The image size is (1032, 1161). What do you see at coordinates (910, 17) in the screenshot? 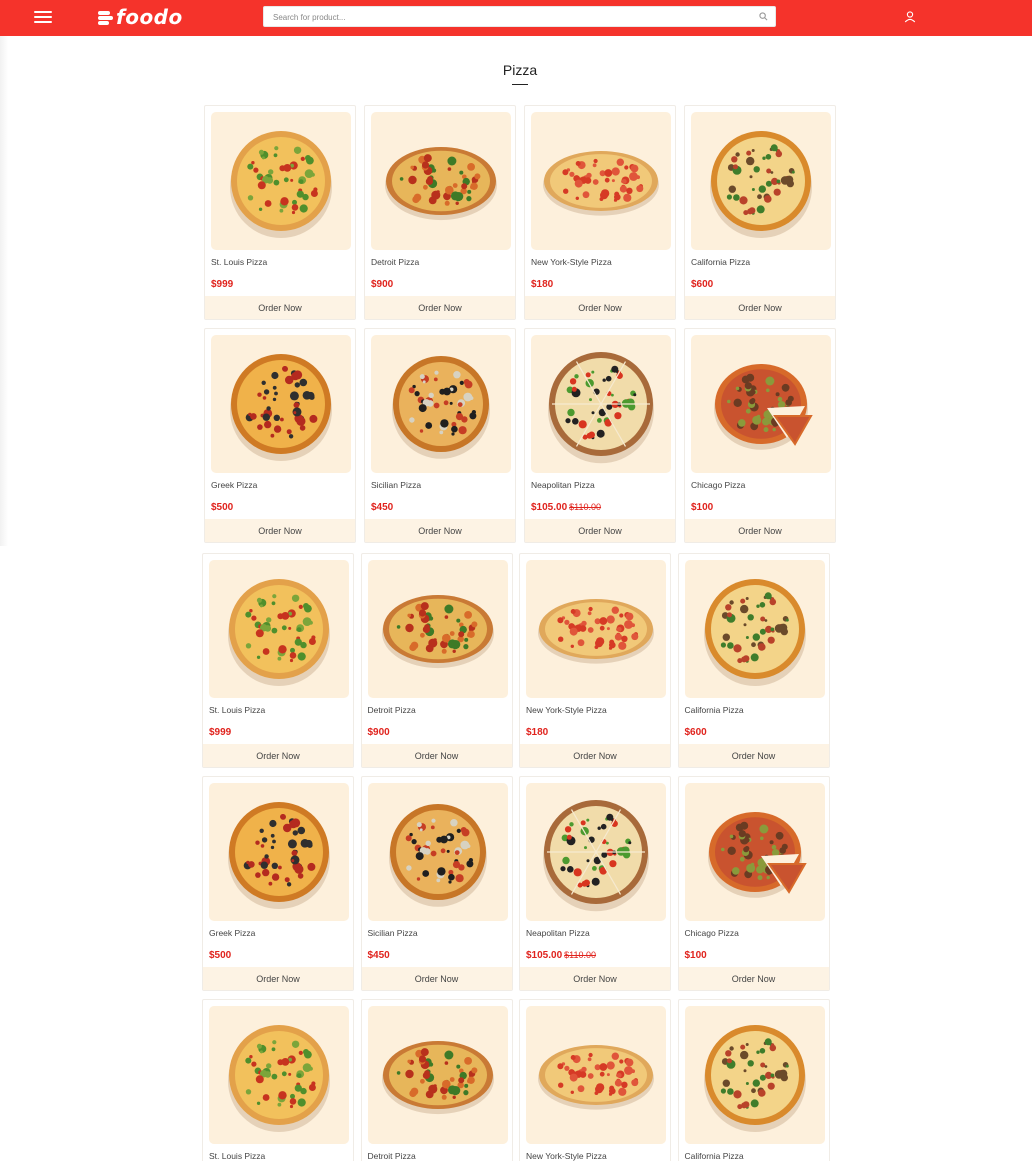
I see `user-account-icon` at bounding box center [910, 17].